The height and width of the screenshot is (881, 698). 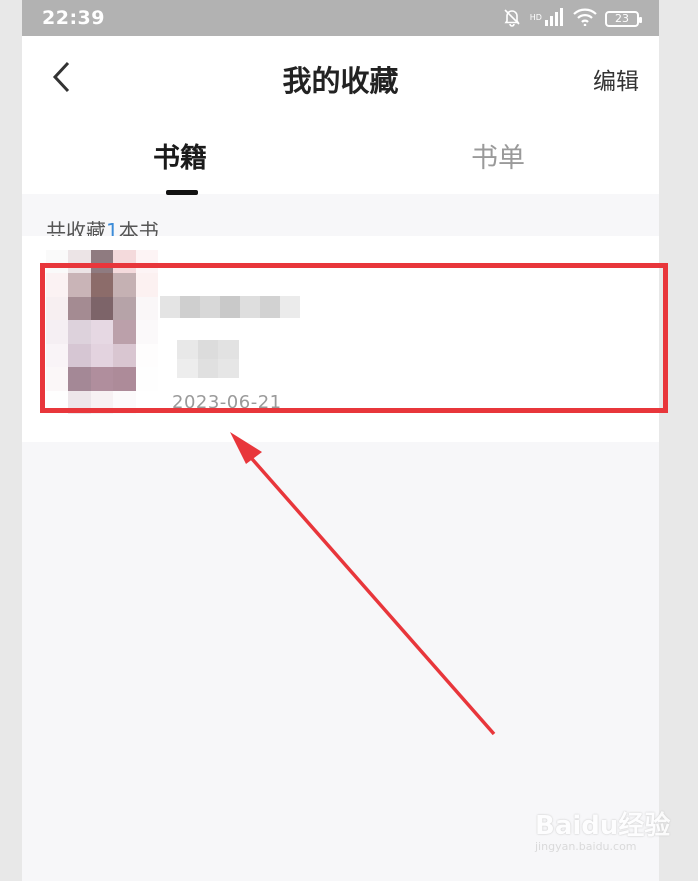 I want to click on network-type-label: HD, so click(x=535, y=17).